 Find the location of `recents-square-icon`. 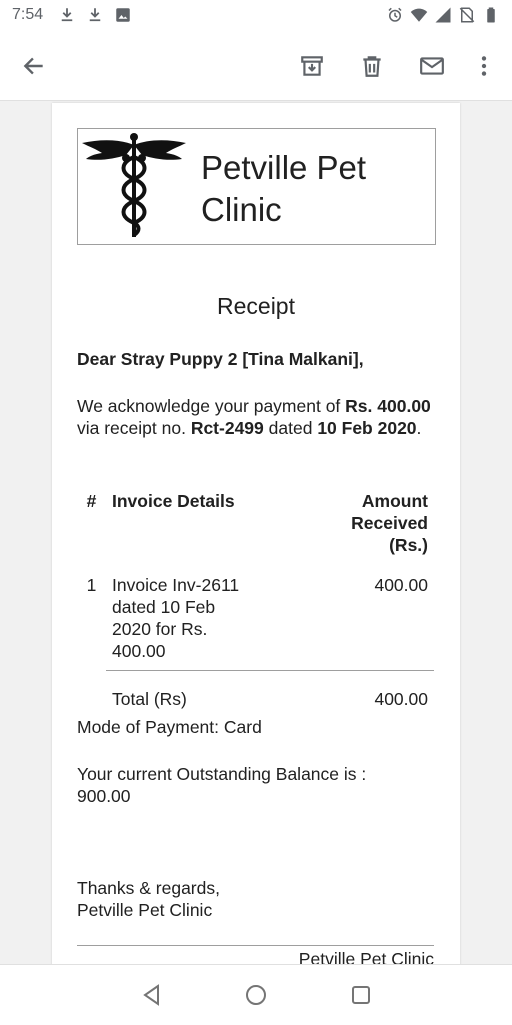

recents-square-icon is located at coordinates (361, 995).